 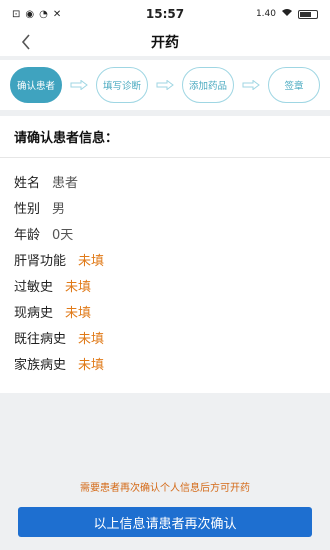 I want to click on battery-icon, so click(x=308, y=14).